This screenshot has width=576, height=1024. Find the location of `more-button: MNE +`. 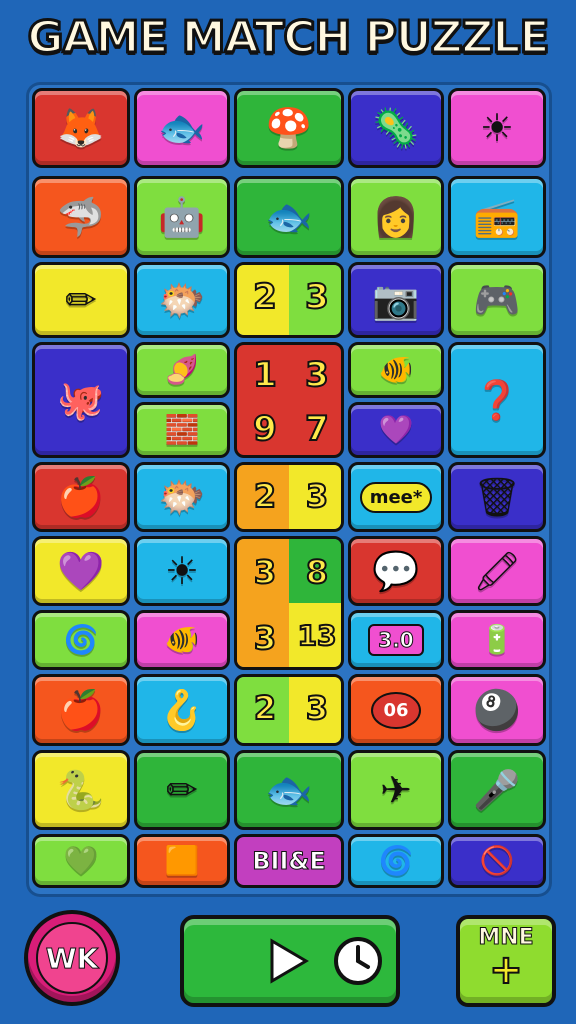

more-button: MNE + is located at coordinates (506, 961).